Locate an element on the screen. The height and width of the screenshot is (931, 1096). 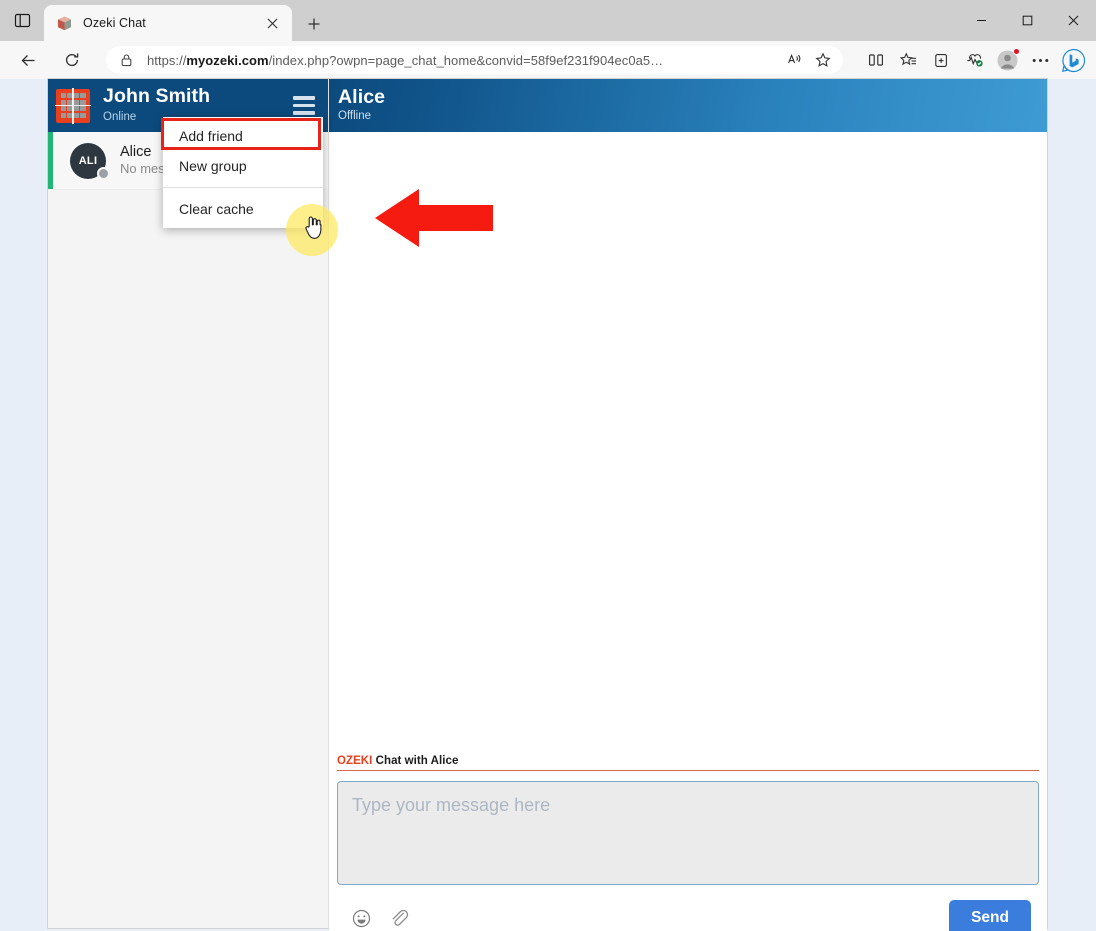
browser-essentials-icon is located at coordinates (974, 60).